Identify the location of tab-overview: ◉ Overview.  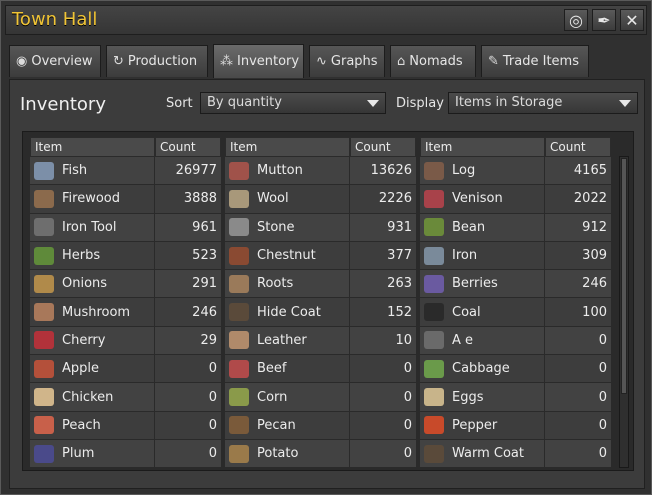
(55, 61).